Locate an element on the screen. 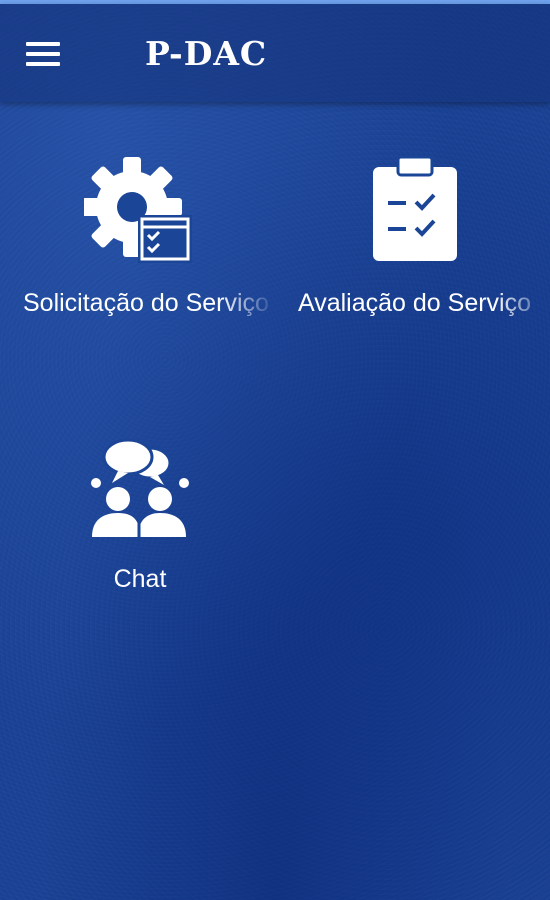  chat-people-icon is located at coordinates (140, 487).